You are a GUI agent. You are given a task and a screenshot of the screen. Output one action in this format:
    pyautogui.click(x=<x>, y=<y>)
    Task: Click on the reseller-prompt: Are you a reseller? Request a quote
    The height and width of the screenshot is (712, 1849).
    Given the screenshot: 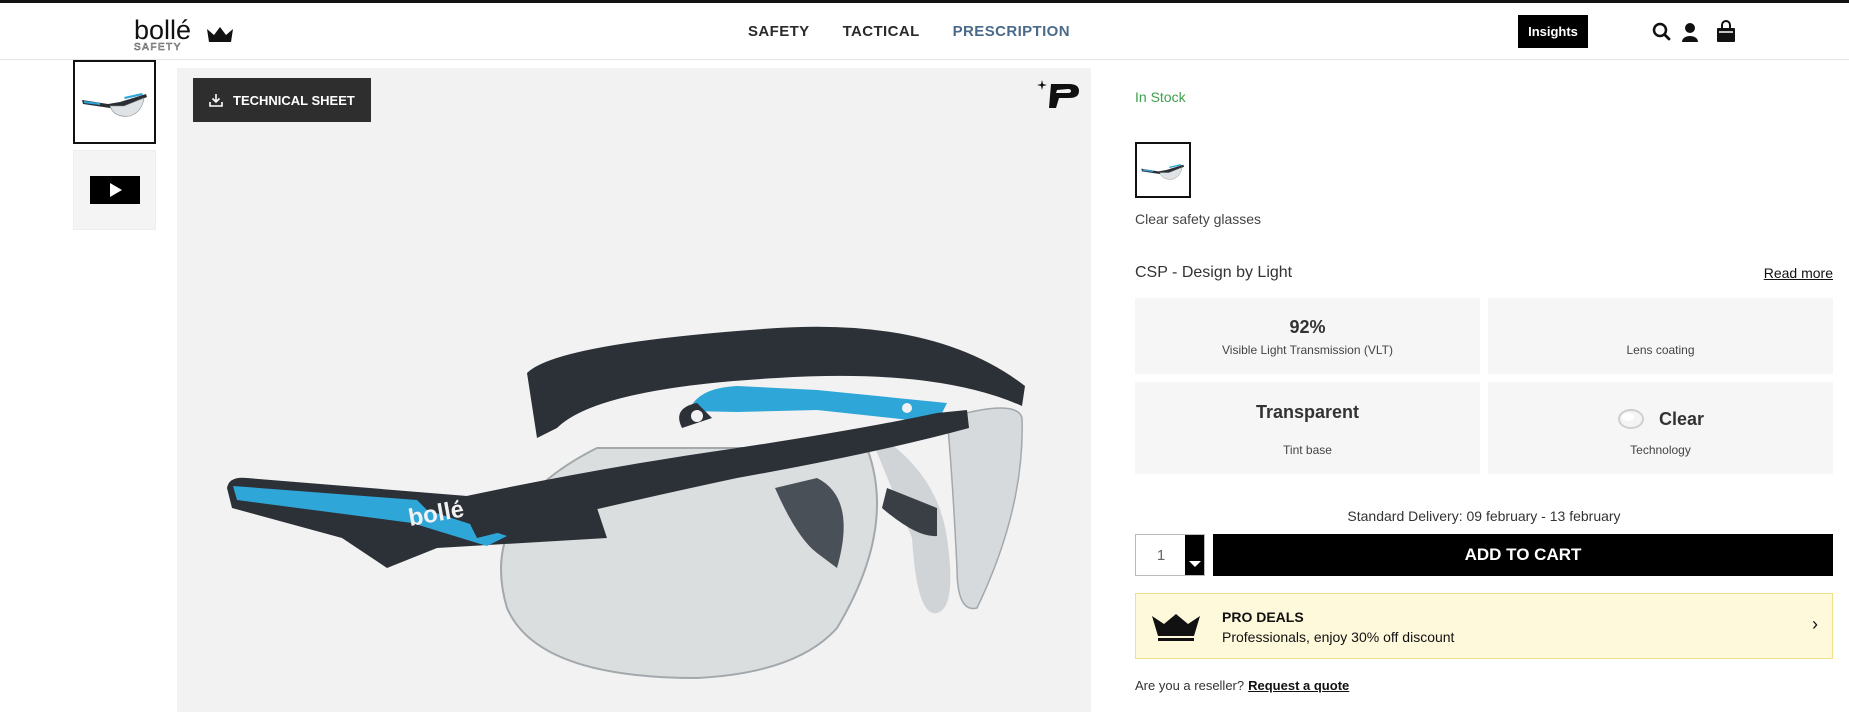 What is the action you would take?
    pyautogui.click(x=1242, y=685)
    